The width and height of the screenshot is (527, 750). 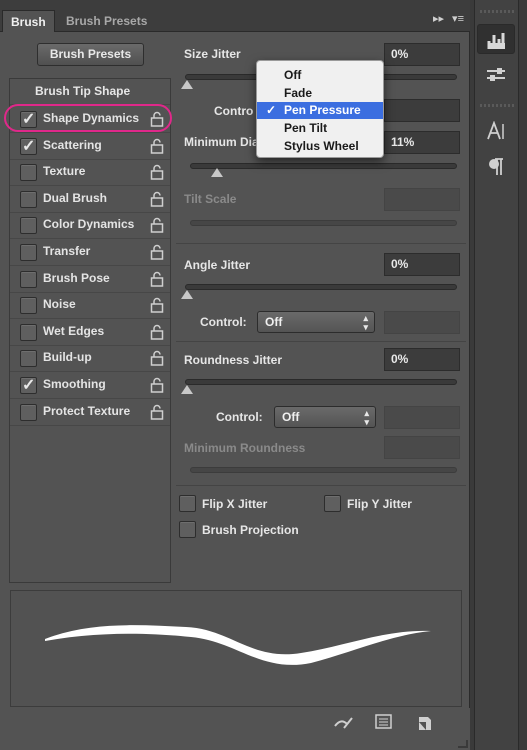 I want to click on option-label: Dual Brush, so click(x=75, y=198).